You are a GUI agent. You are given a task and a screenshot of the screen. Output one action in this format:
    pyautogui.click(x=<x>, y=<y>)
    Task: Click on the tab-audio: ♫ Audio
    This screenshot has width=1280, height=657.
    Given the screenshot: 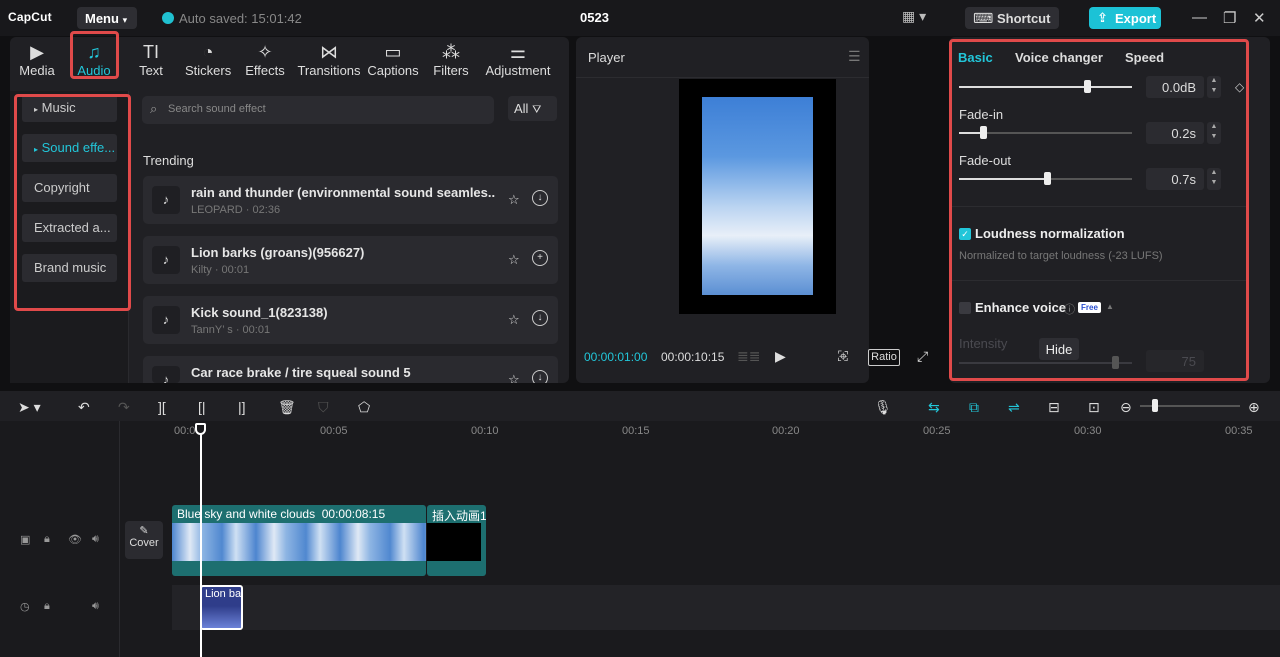 What is the action you would take?
    pyautogui.click(x=94, y=59)
    